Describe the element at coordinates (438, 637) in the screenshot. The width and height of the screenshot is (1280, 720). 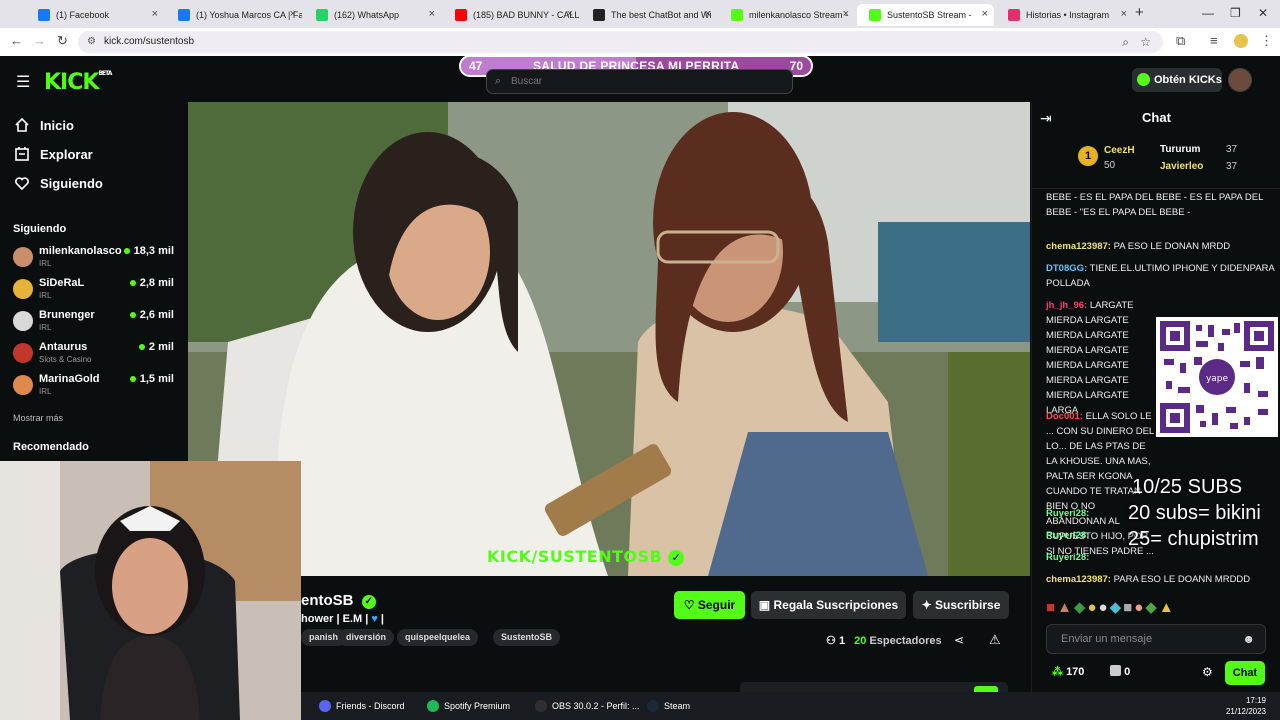
I see `stream-tag: quispeelquelea` at that location.